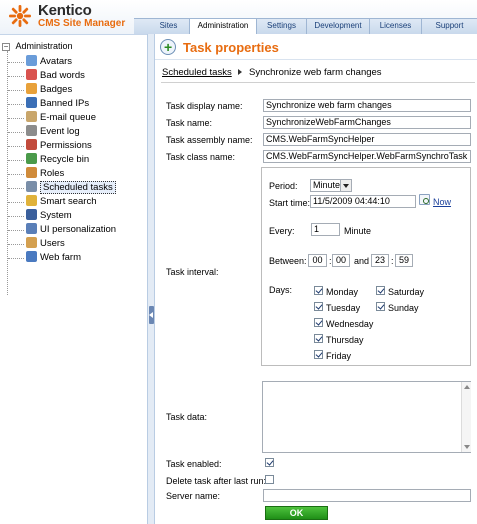 This screenshot has height=524, width=477. I want to click on sidebar-item-bad-words: Bad words, so click(55, 76).